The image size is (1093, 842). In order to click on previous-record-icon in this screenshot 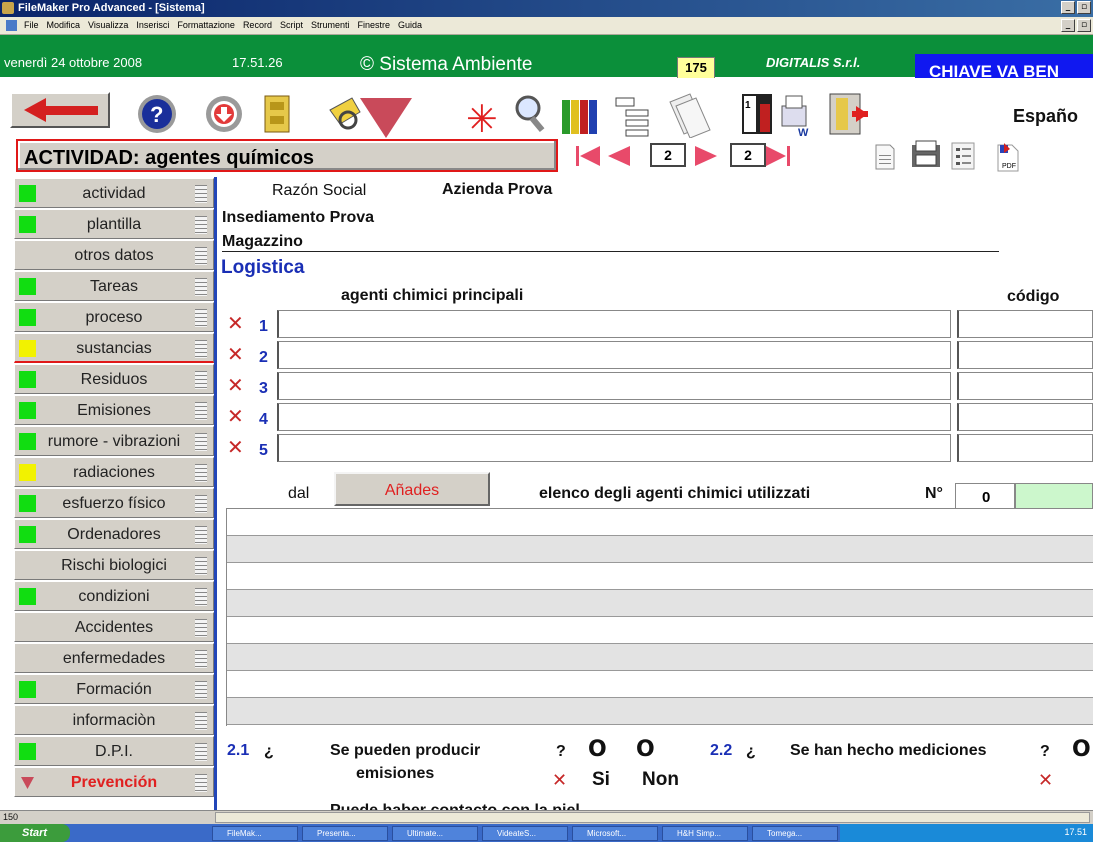, I will do `click(619, 156)`.